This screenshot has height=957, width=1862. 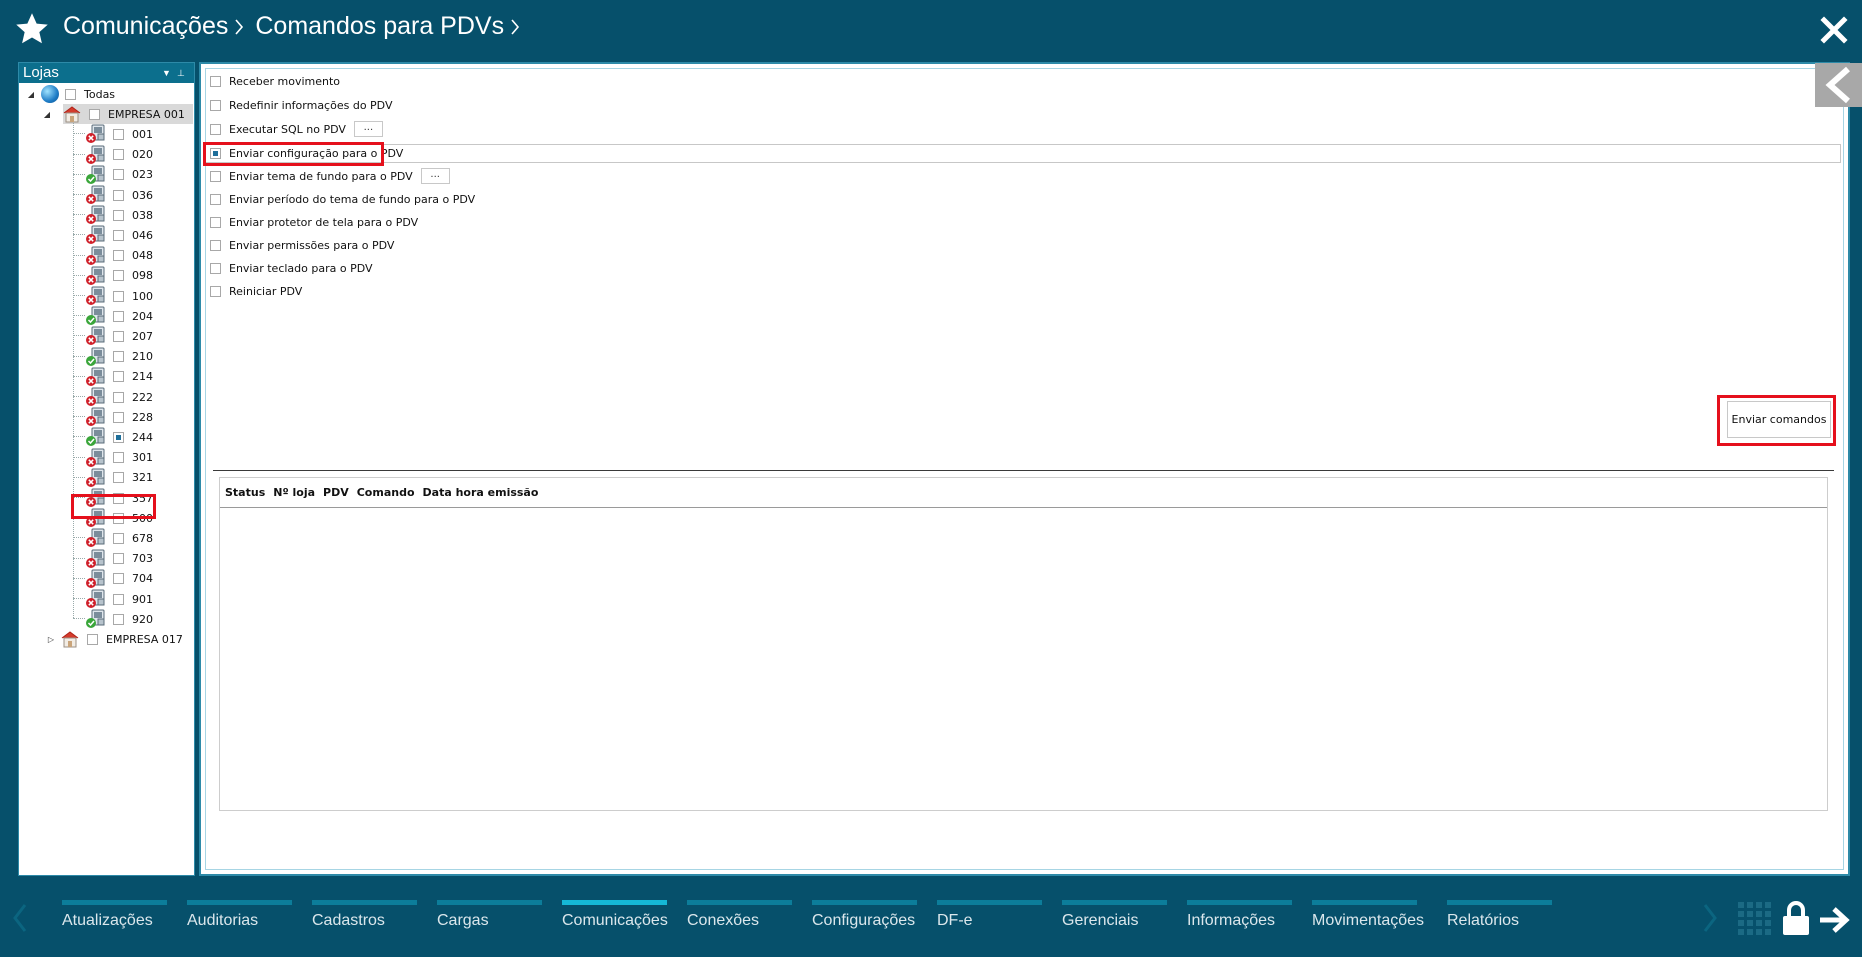 I want to click on store-node: 100, so click(x=119, y=296).